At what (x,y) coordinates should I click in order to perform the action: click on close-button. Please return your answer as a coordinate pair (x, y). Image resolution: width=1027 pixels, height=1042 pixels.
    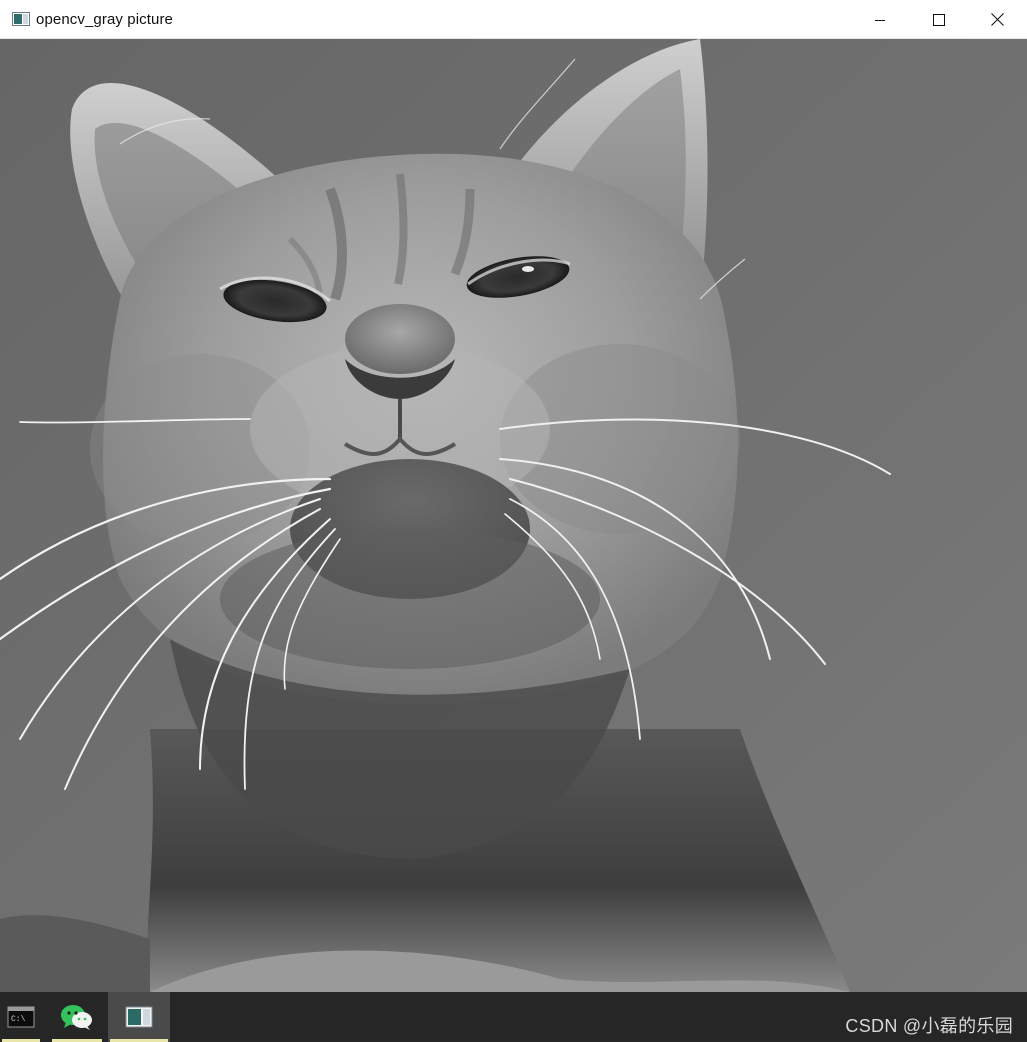
    Looking at the image, I should click on (997, 19).